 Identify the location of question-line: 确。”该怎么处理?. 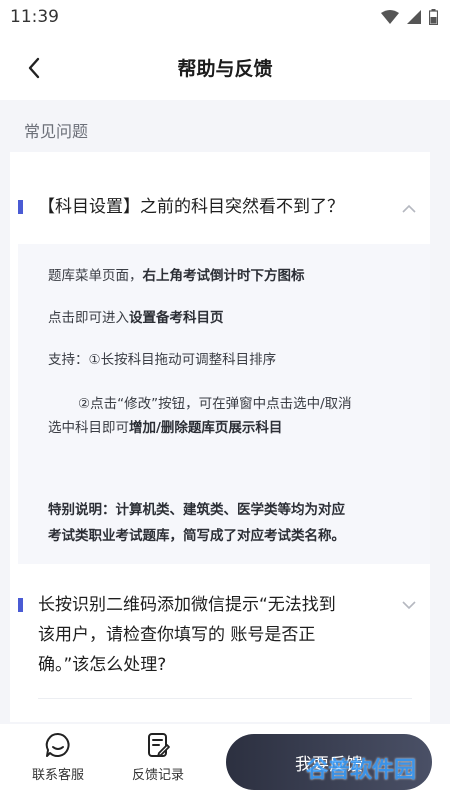
(102, 665).